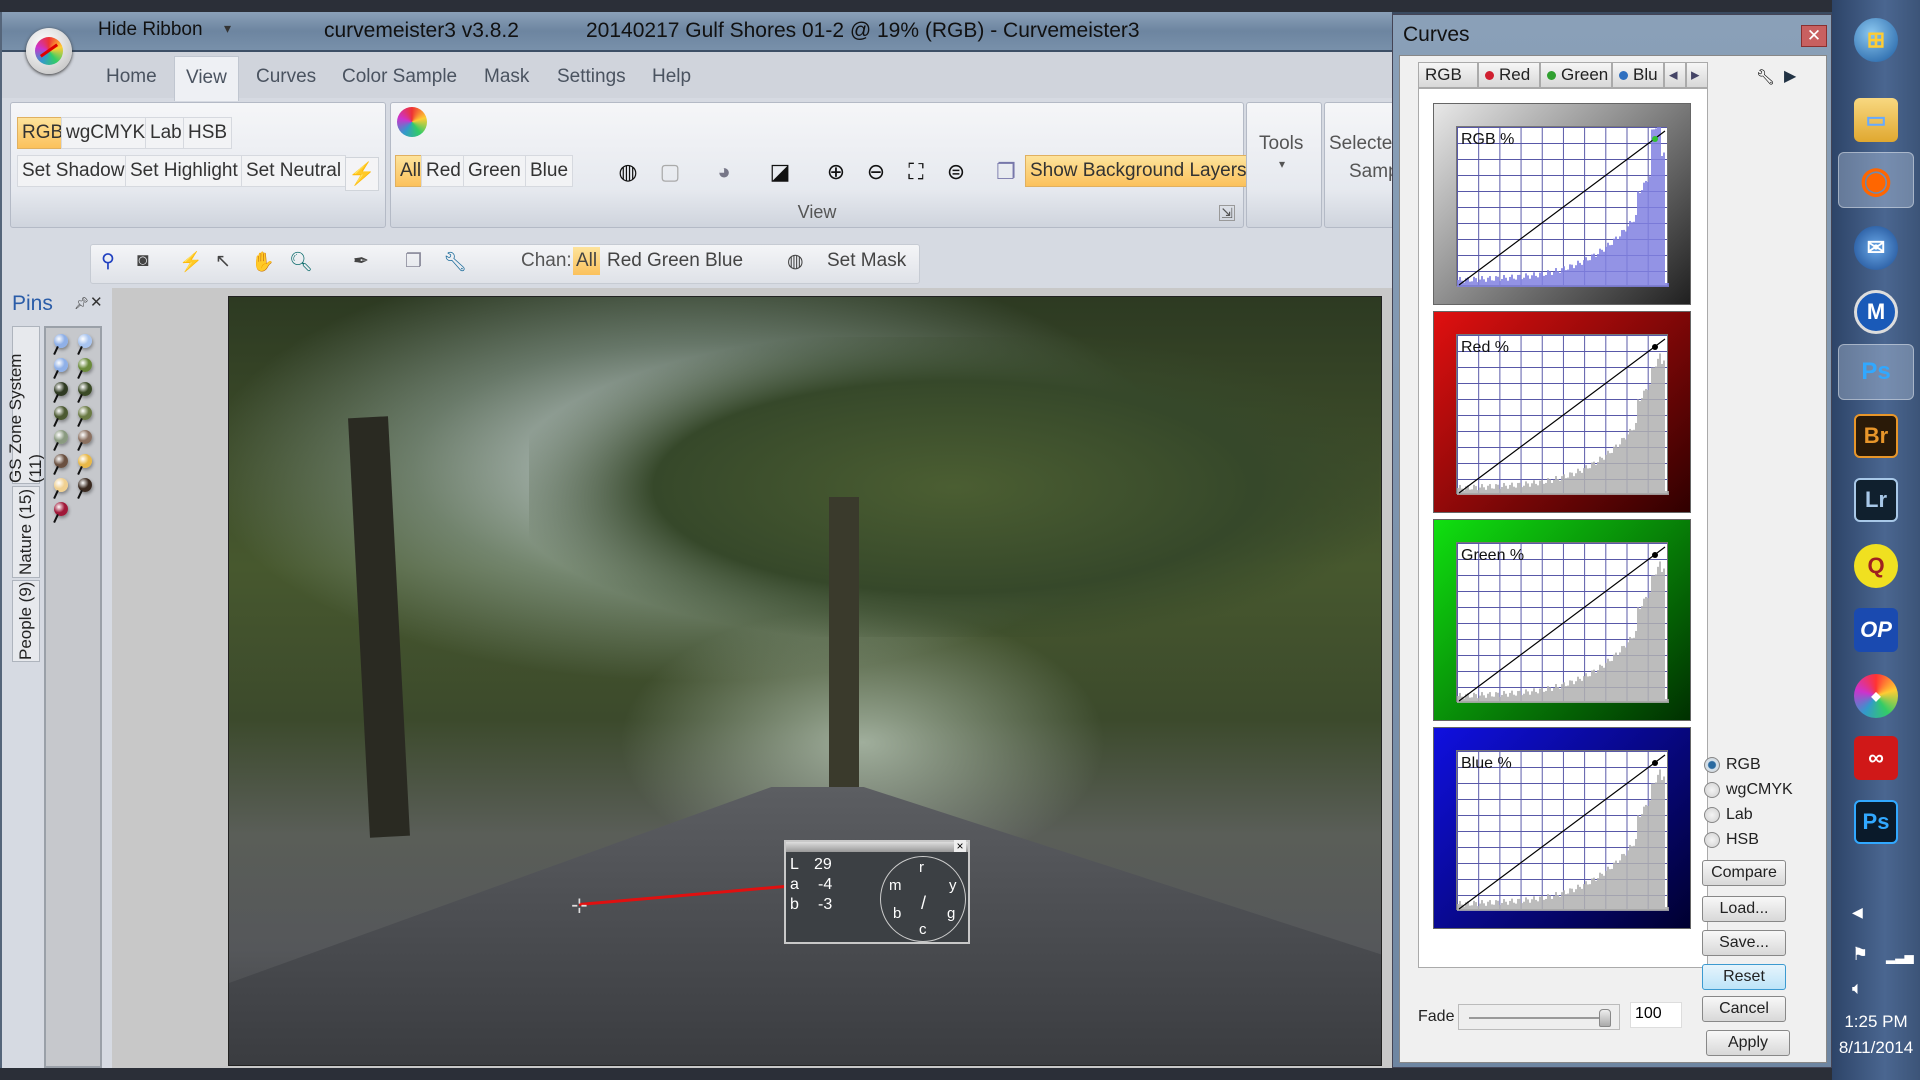 This screenshot has height=1080, width=1920. Describe the element at coordinates (286, 77) in the screenshot. I see `tab-curves: Curves` at that location.